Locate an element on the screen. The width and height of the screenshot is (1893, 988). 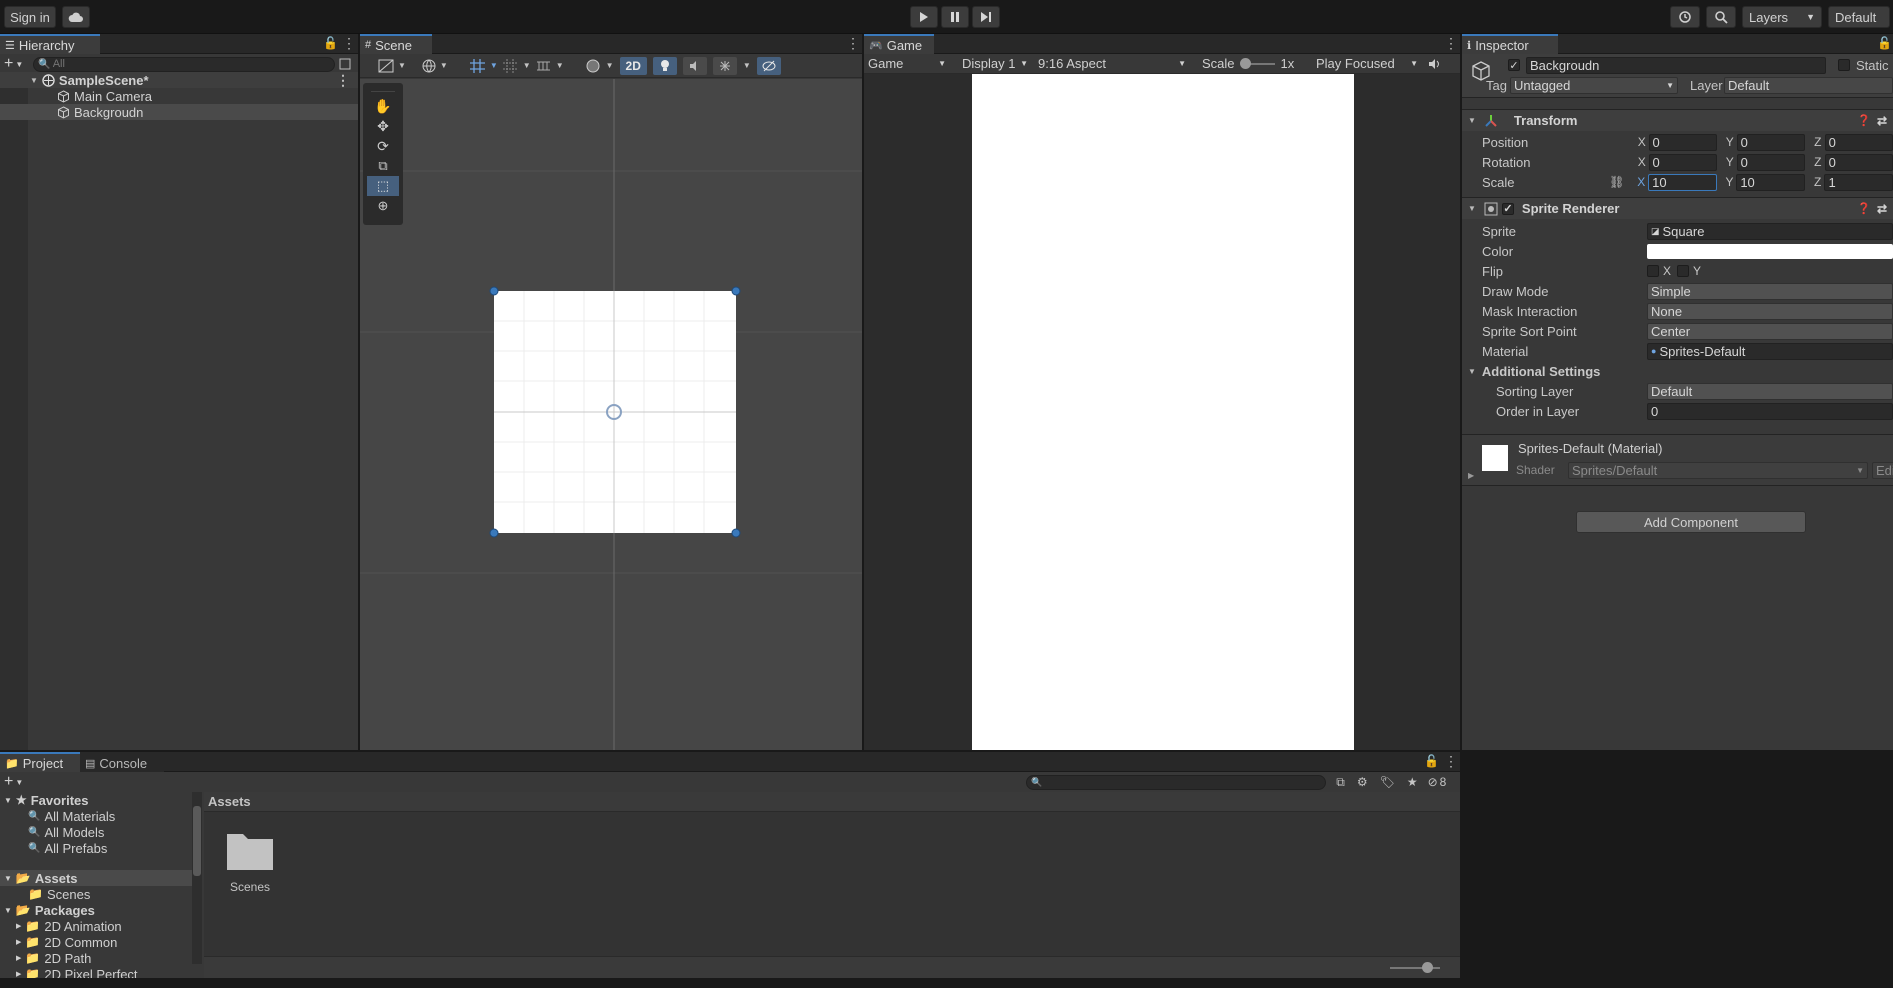
play-mode-dropdown: Play Focused ▼ is located at coordinates (1368, 63).